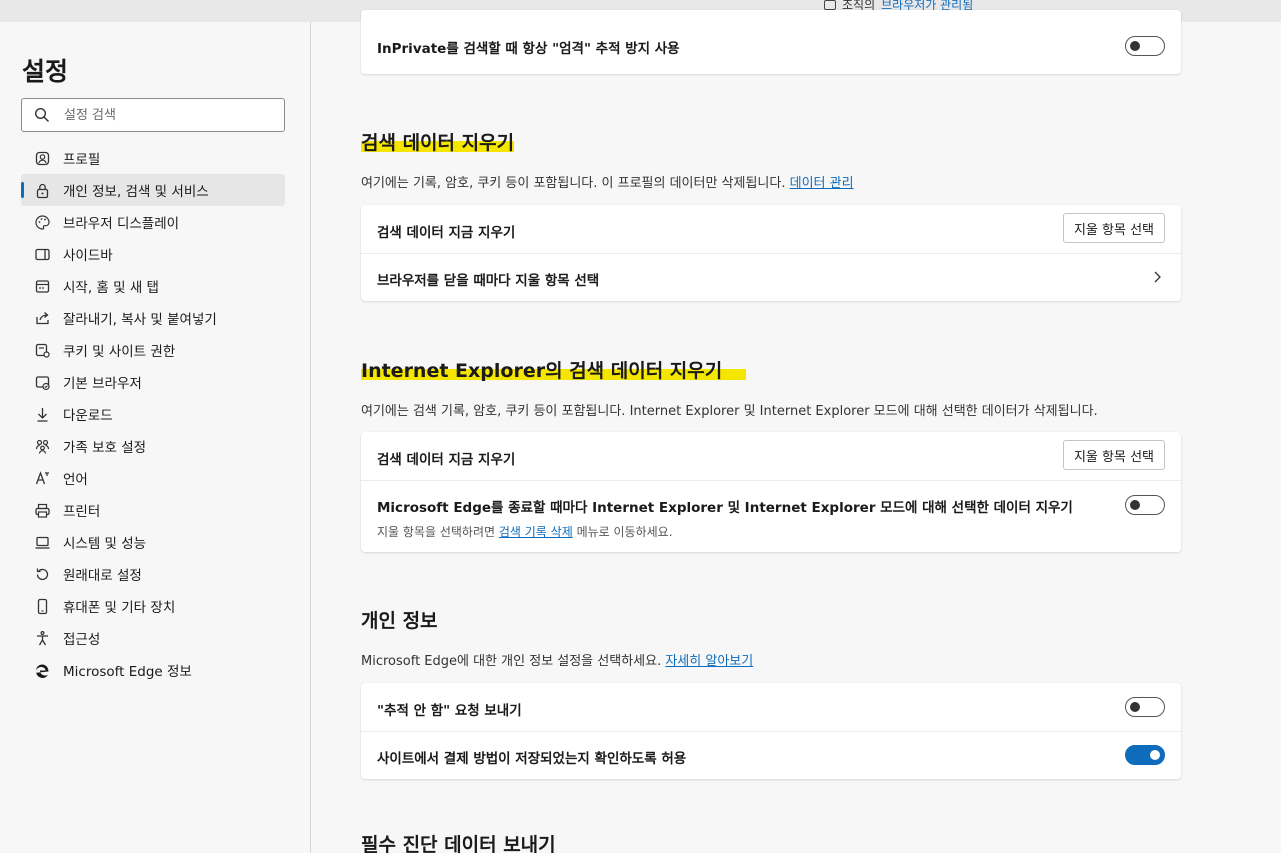 The width and height of the screenshot is (1281, 853). I want to click on sidebar-item-label: 개인 정보, 검색 및 서비스, so click(136, 192).